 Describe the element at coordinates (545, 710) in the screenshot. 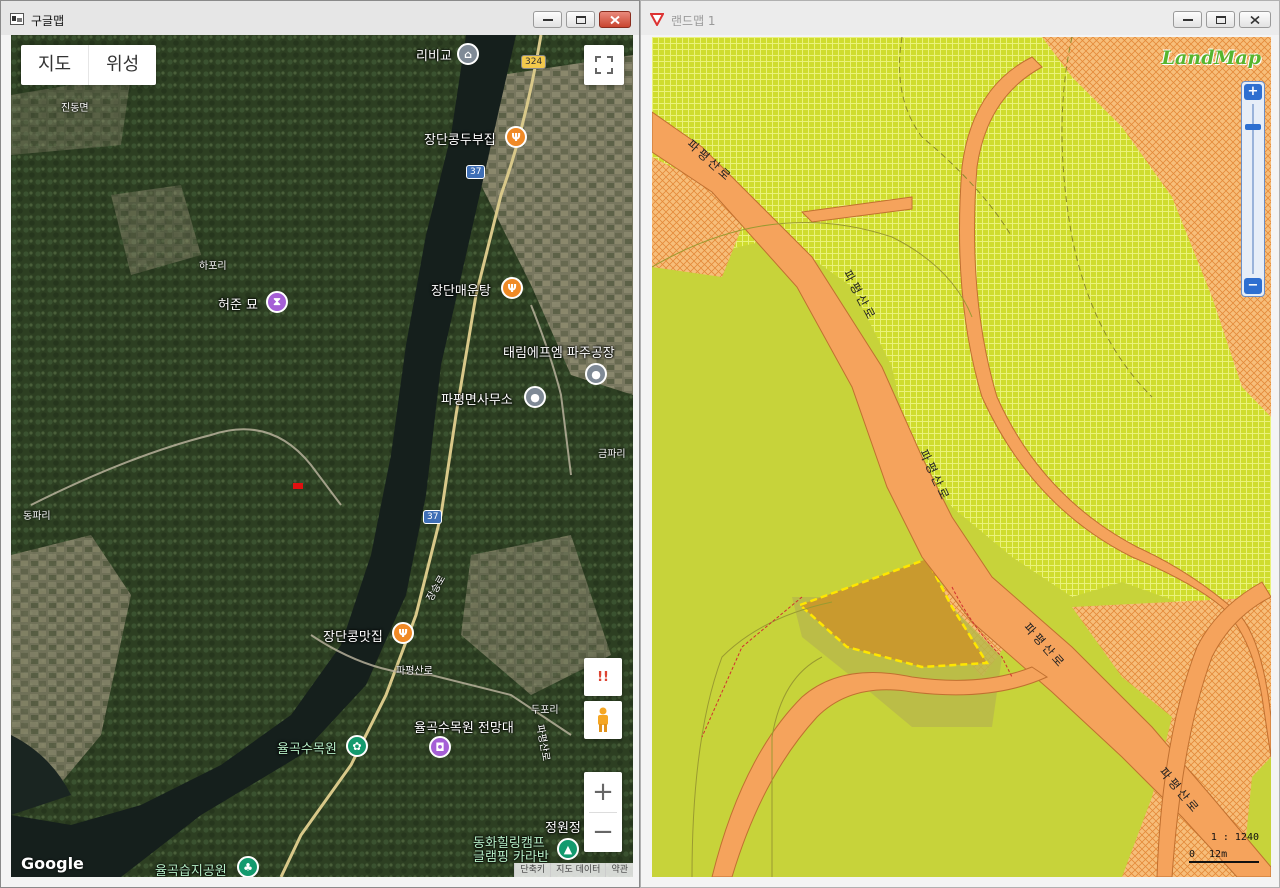

I see `place-label: 두포리` at that location.